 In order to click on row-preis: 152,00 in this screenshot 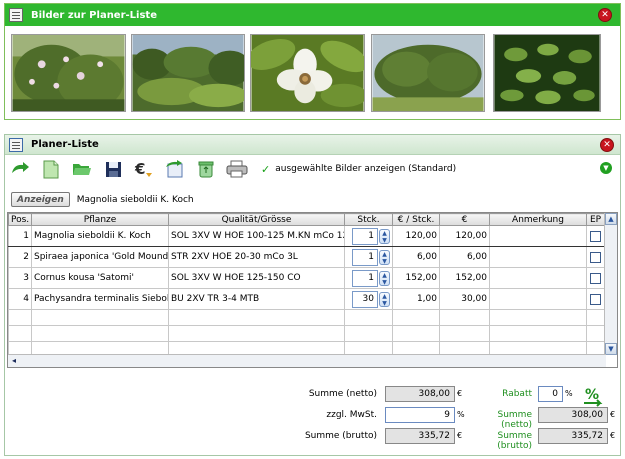, I will do `click(416, 278)`.